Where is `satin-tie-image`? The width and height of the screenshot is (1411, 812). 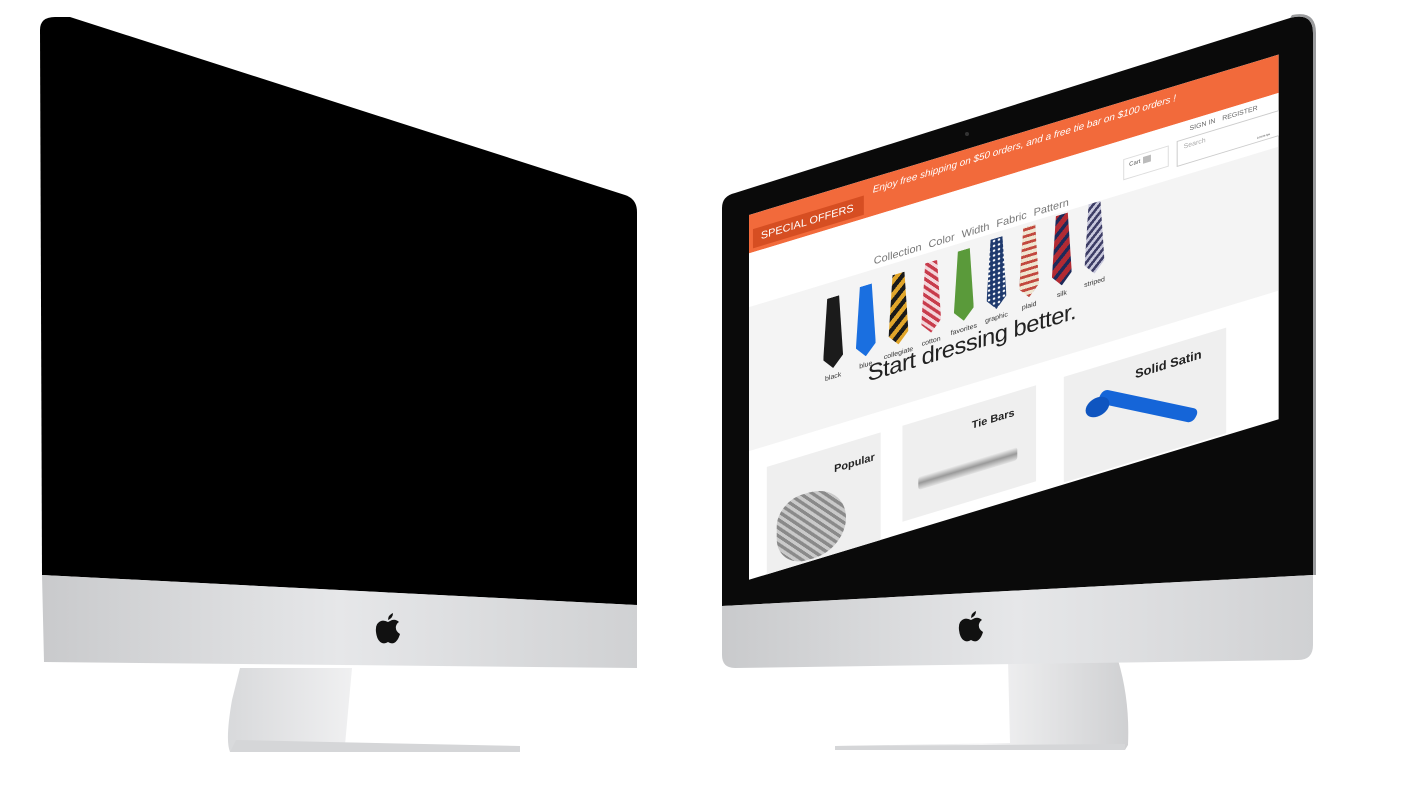
satin-tie-image is located at coordinates (1148, 406).